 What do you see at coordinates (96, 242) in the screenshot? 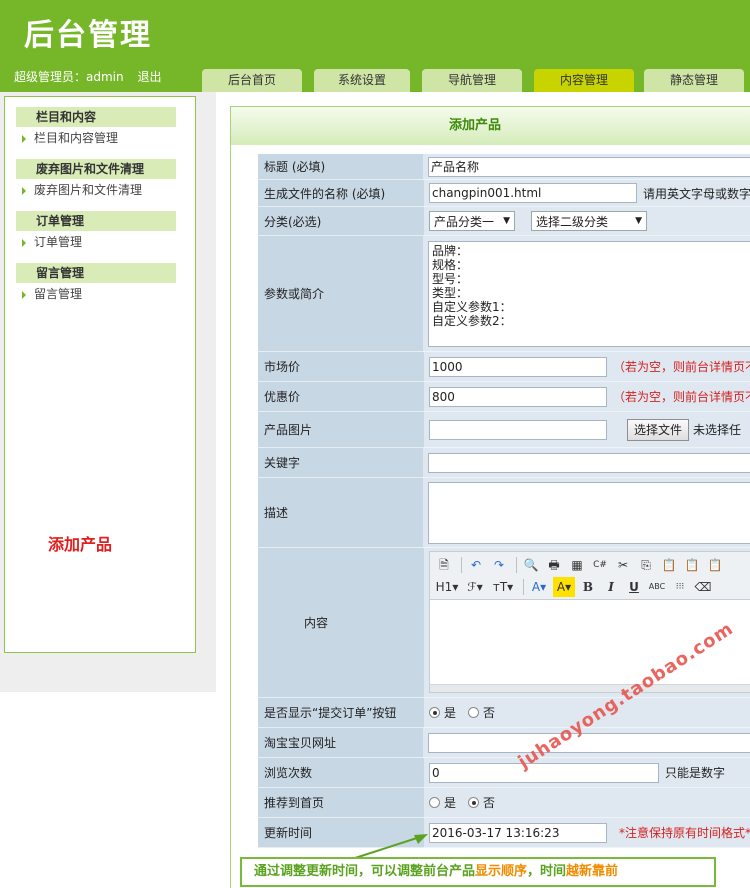
I see `sidebar-item-orders: 订单管理` at bounding box center [96, 242].